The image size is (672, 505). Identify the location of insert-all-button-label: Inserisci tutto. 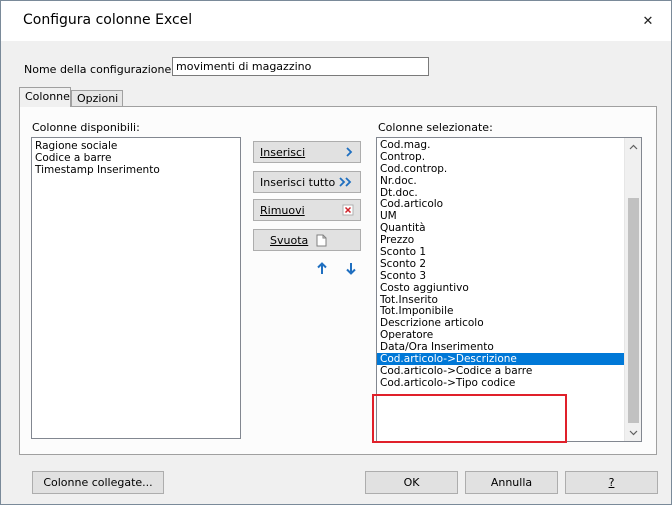
(298, 182).